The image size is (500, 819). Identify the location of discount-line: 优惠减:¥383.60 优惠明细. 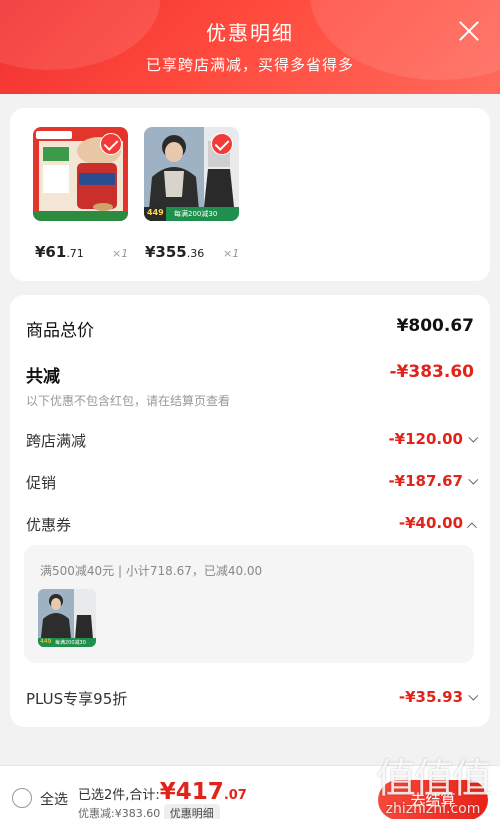
(149, 811).